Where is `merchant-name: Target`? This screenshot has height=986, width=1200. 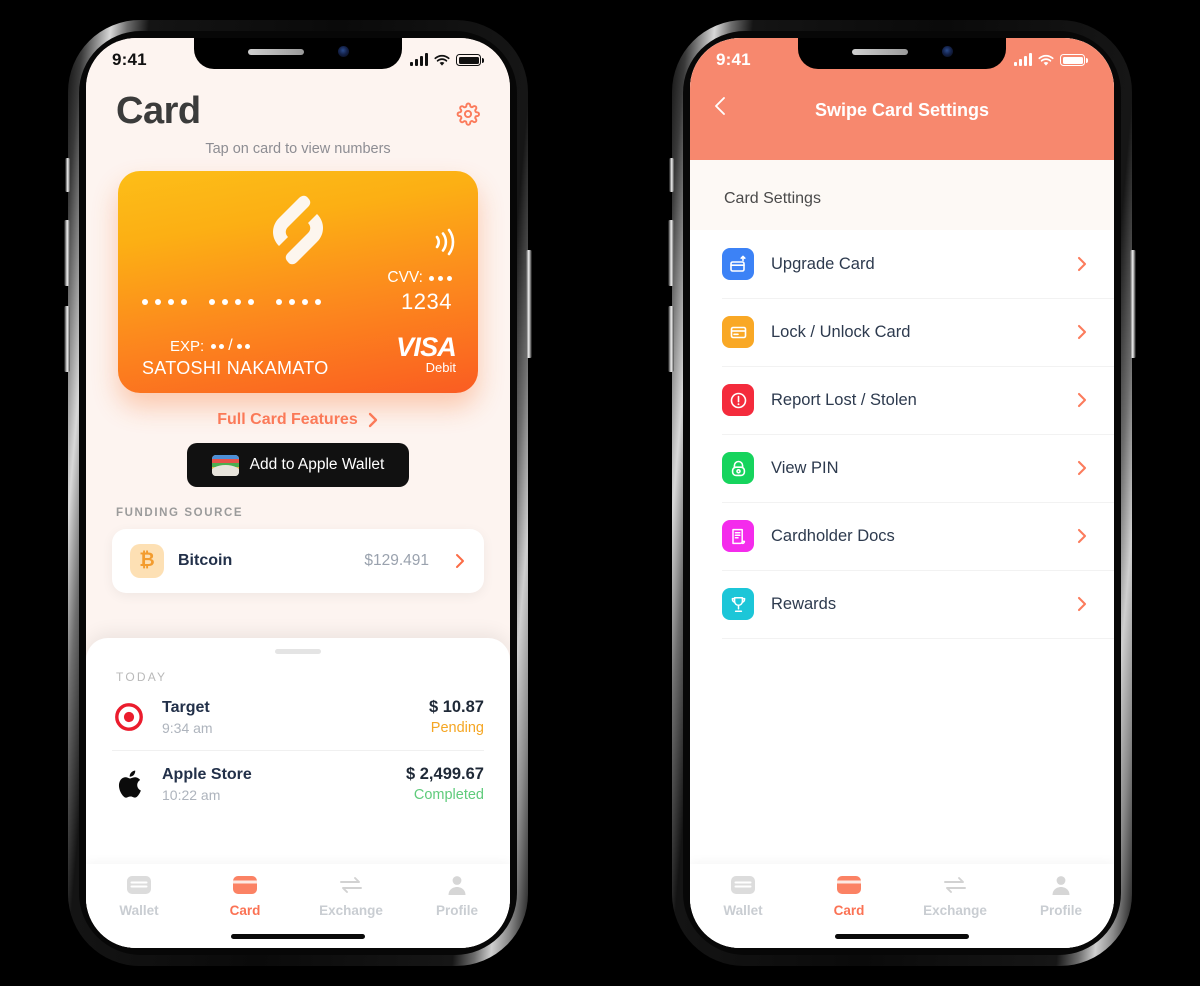
merchant-name: Target is located at coordinates (186, 707).